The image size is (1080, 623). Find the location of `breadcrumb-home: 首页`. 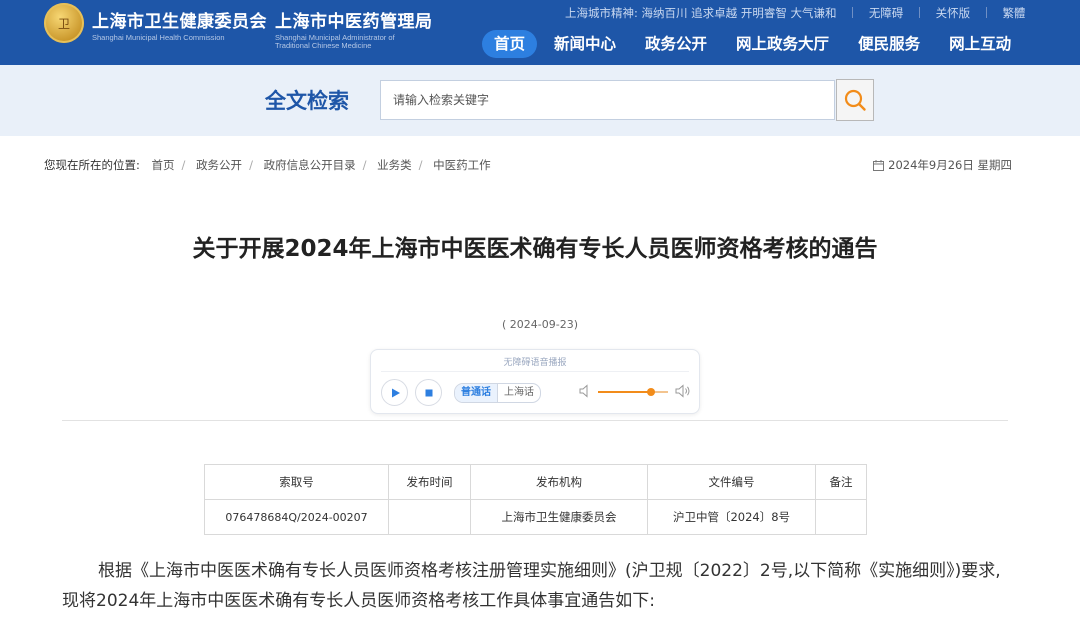

breadcrumb-home: 首页 is located at coordinates (163, 165).